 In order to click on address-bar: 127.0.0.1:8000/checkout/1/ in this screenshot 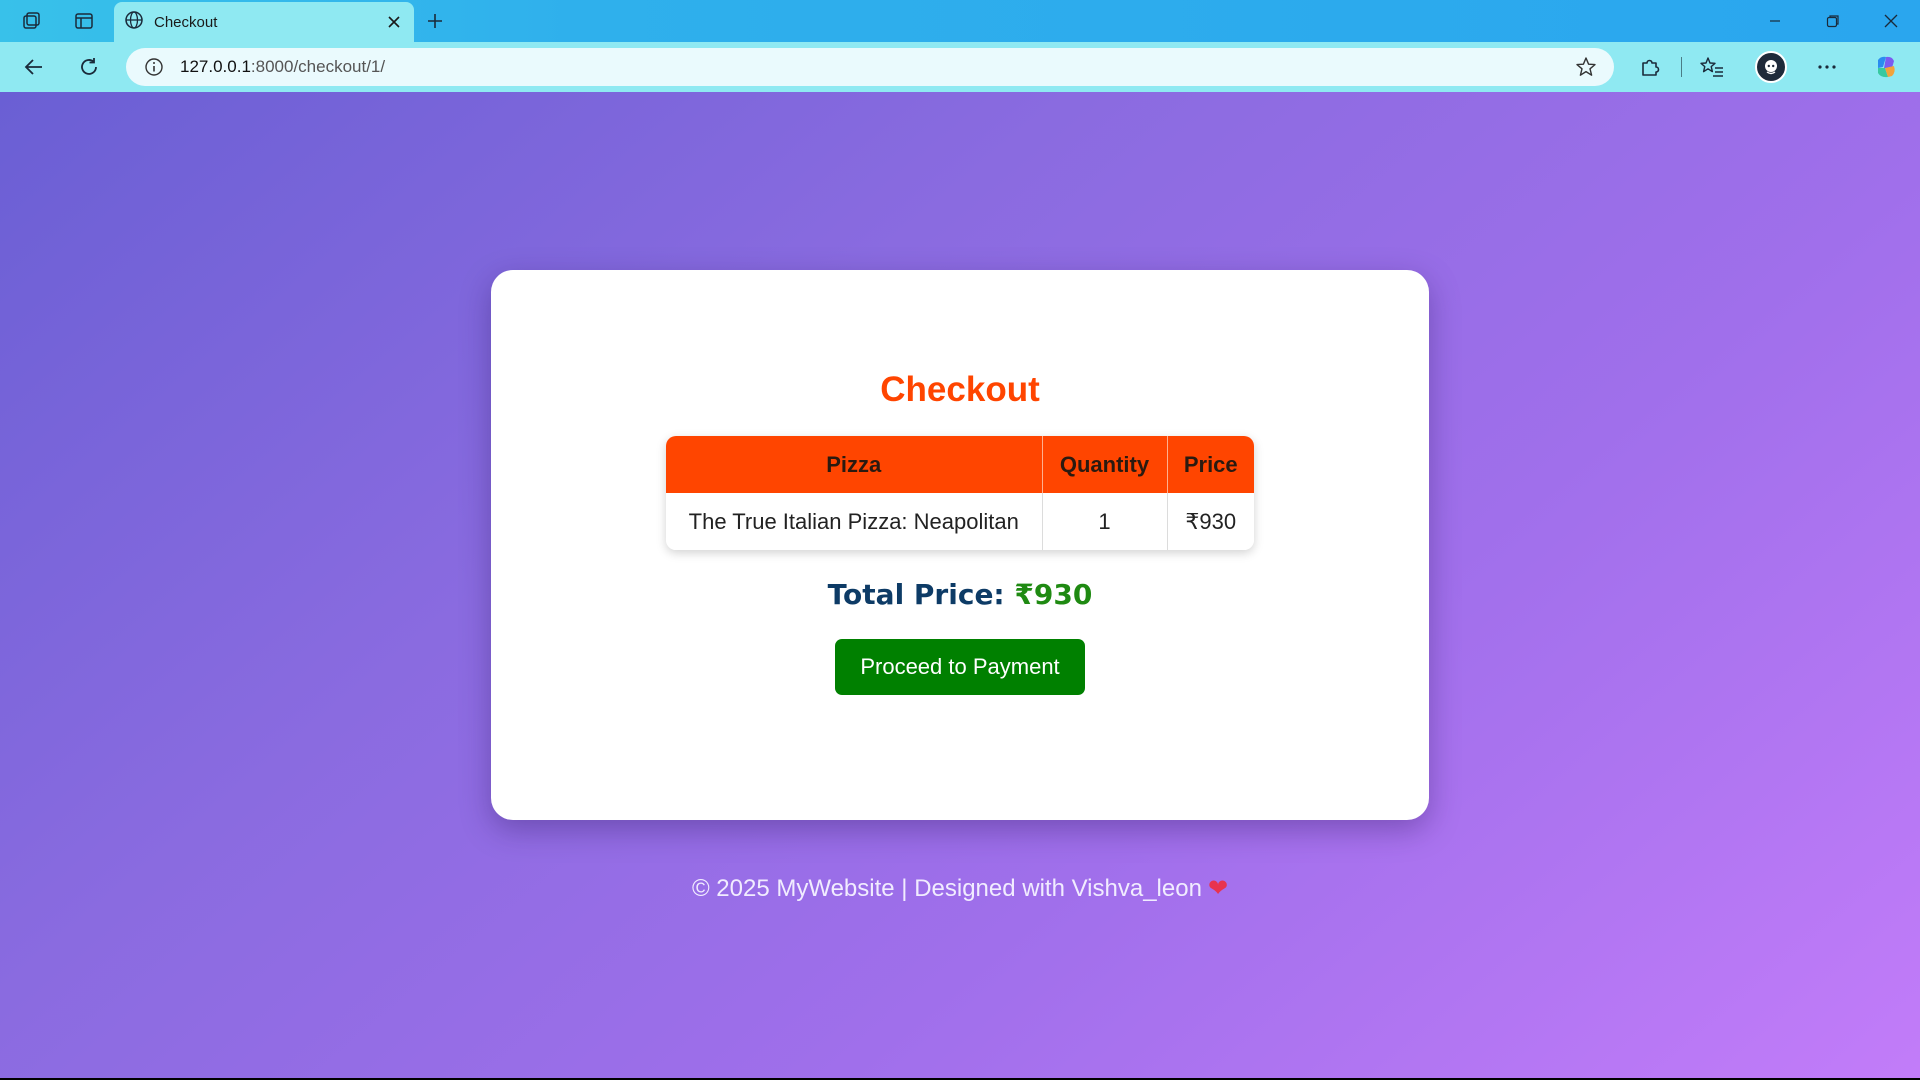, I will do `click(870, 67)`.